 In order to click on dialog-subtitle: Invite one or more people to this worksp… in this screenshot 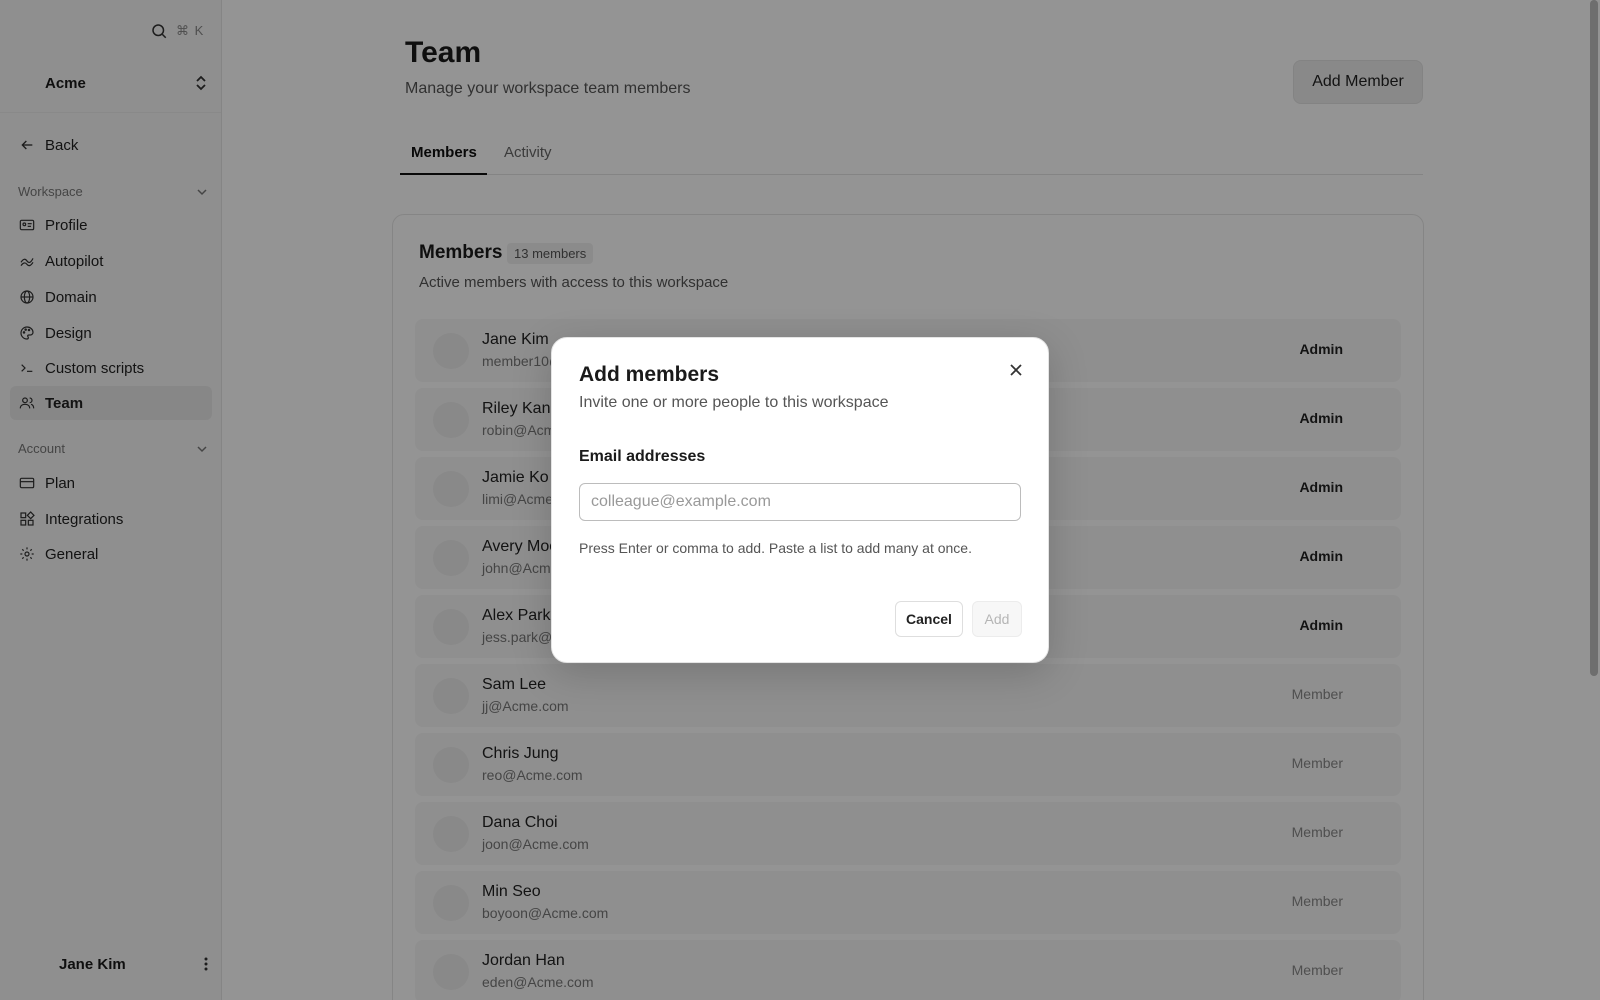, I will do `click(734, 402)`.